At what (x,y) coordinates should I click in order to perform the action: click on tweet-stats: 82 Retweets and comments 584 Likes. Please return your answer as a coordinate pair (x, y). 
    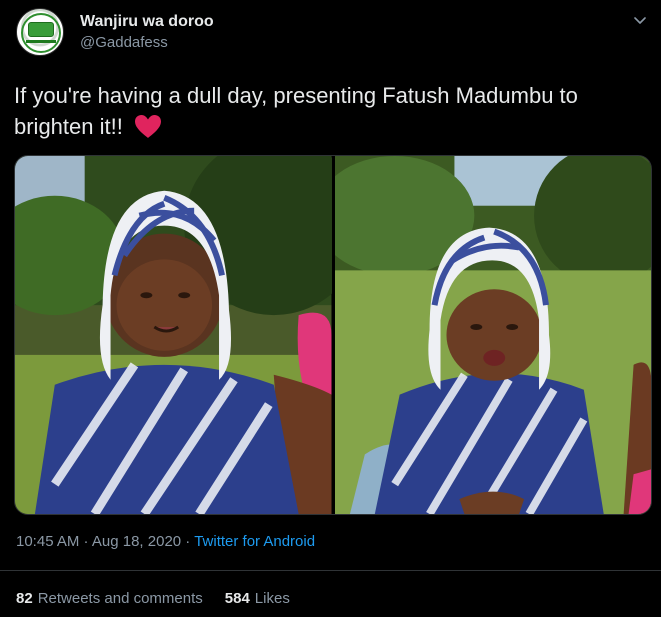
    Looking at the image, I should click on (153, 598).